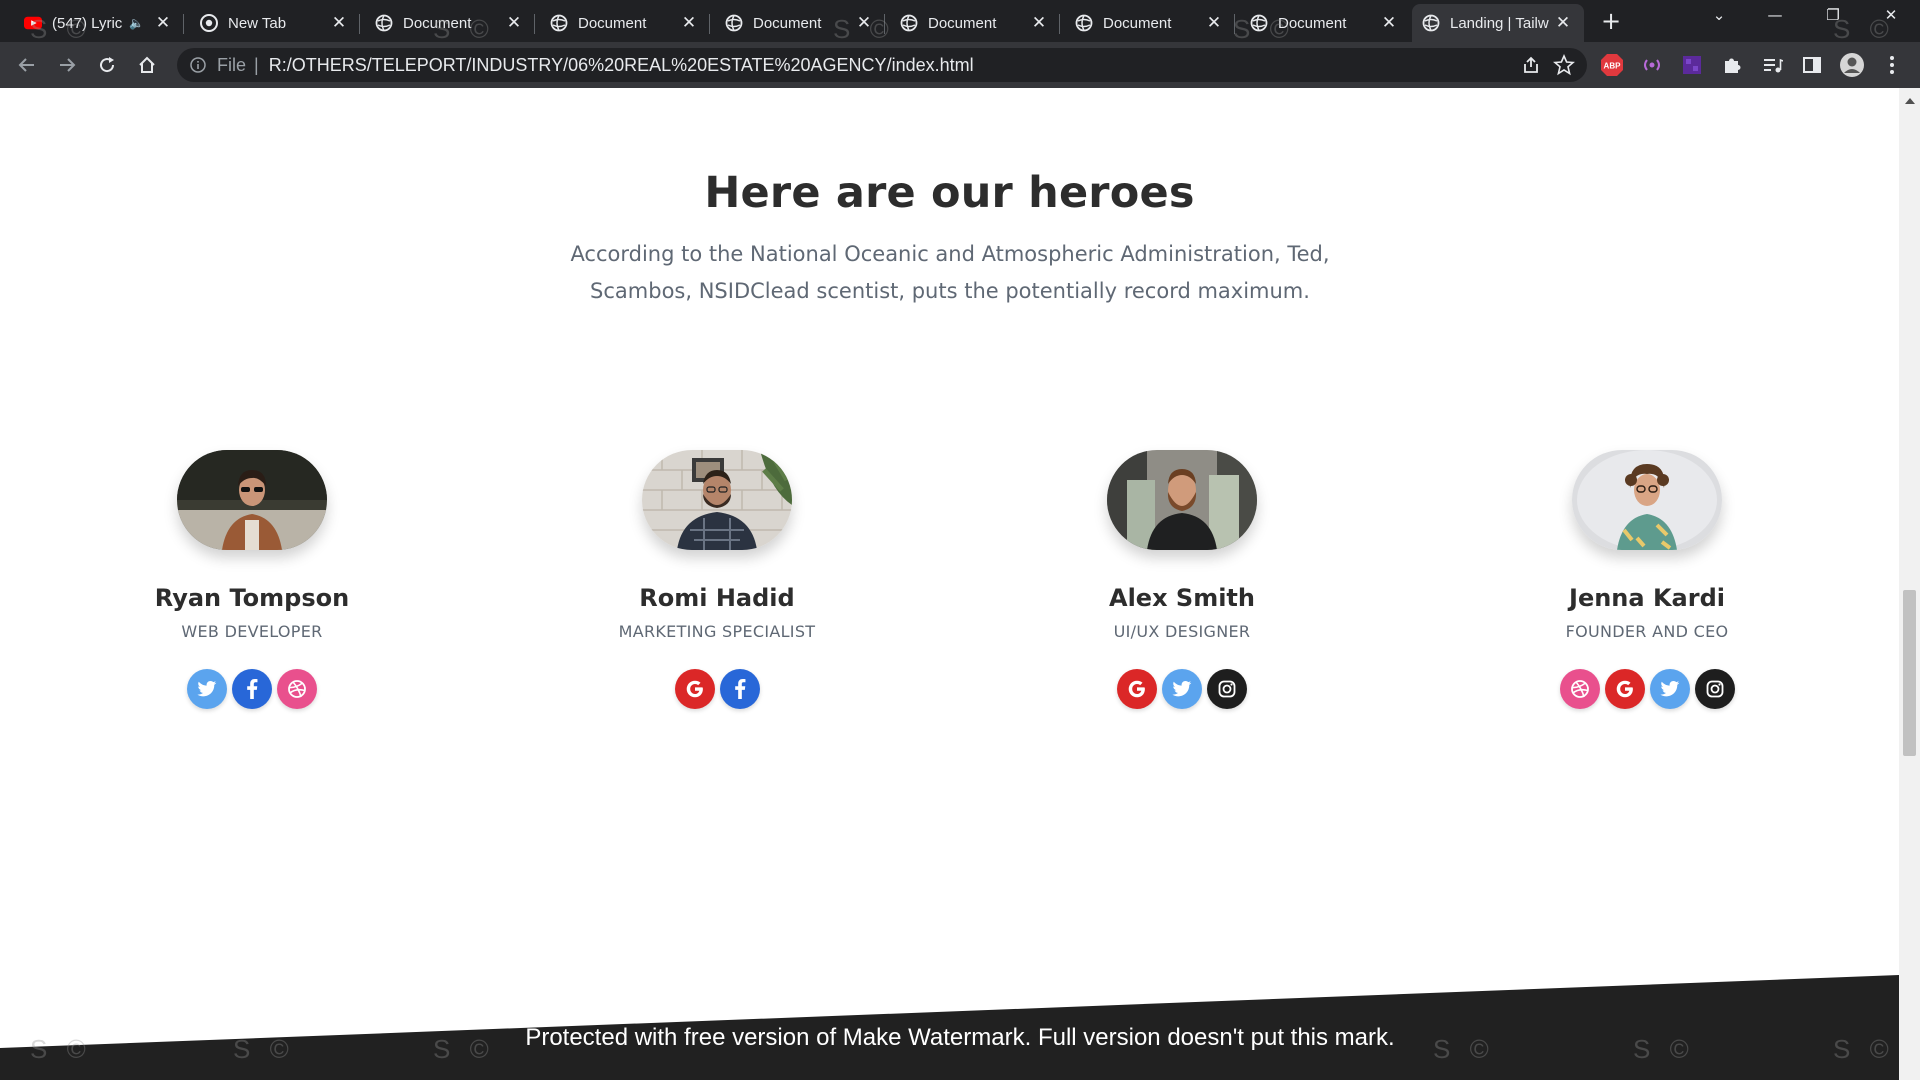  What do you see at coordinates (949, 1027) in the screenshot?
I see `footer-section` at bounding box center [949, 1027].